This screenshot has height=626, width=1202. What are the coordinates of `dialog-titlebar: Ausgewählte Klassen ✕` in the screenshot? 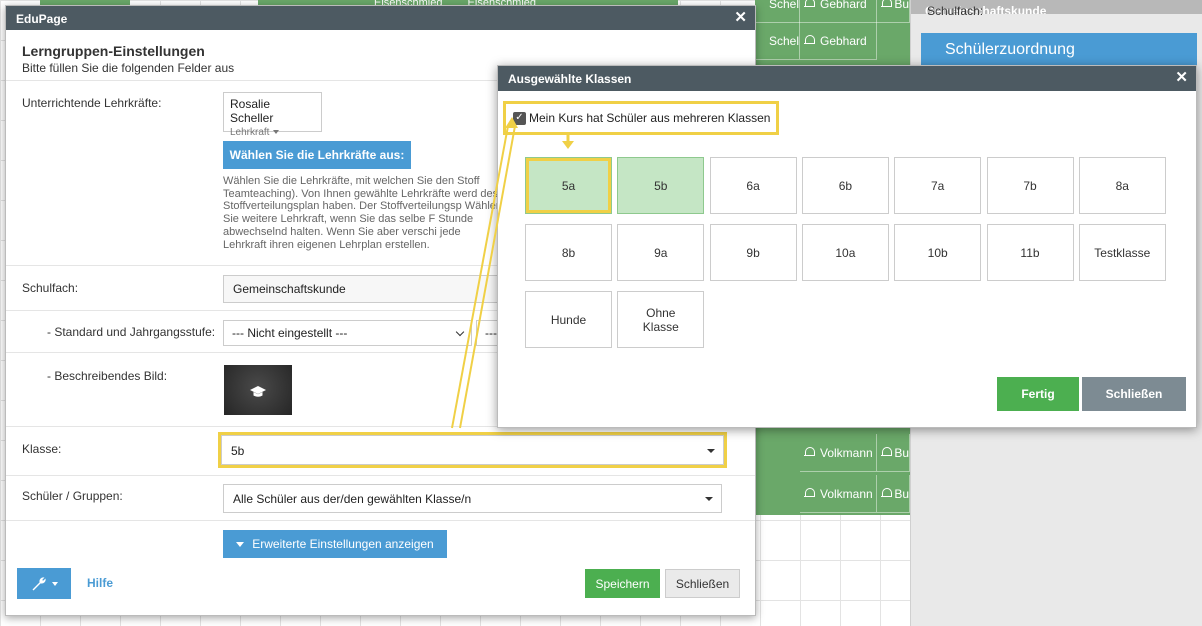 It's located at (847, 78).